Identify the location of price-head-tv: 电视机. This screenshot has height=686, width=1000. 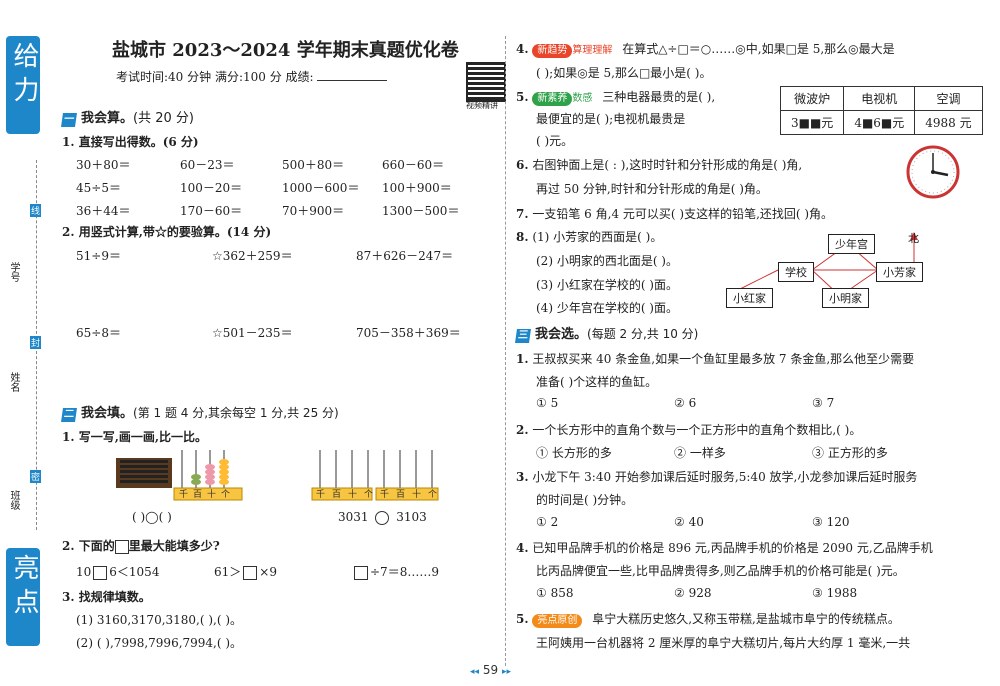
(879, 98).